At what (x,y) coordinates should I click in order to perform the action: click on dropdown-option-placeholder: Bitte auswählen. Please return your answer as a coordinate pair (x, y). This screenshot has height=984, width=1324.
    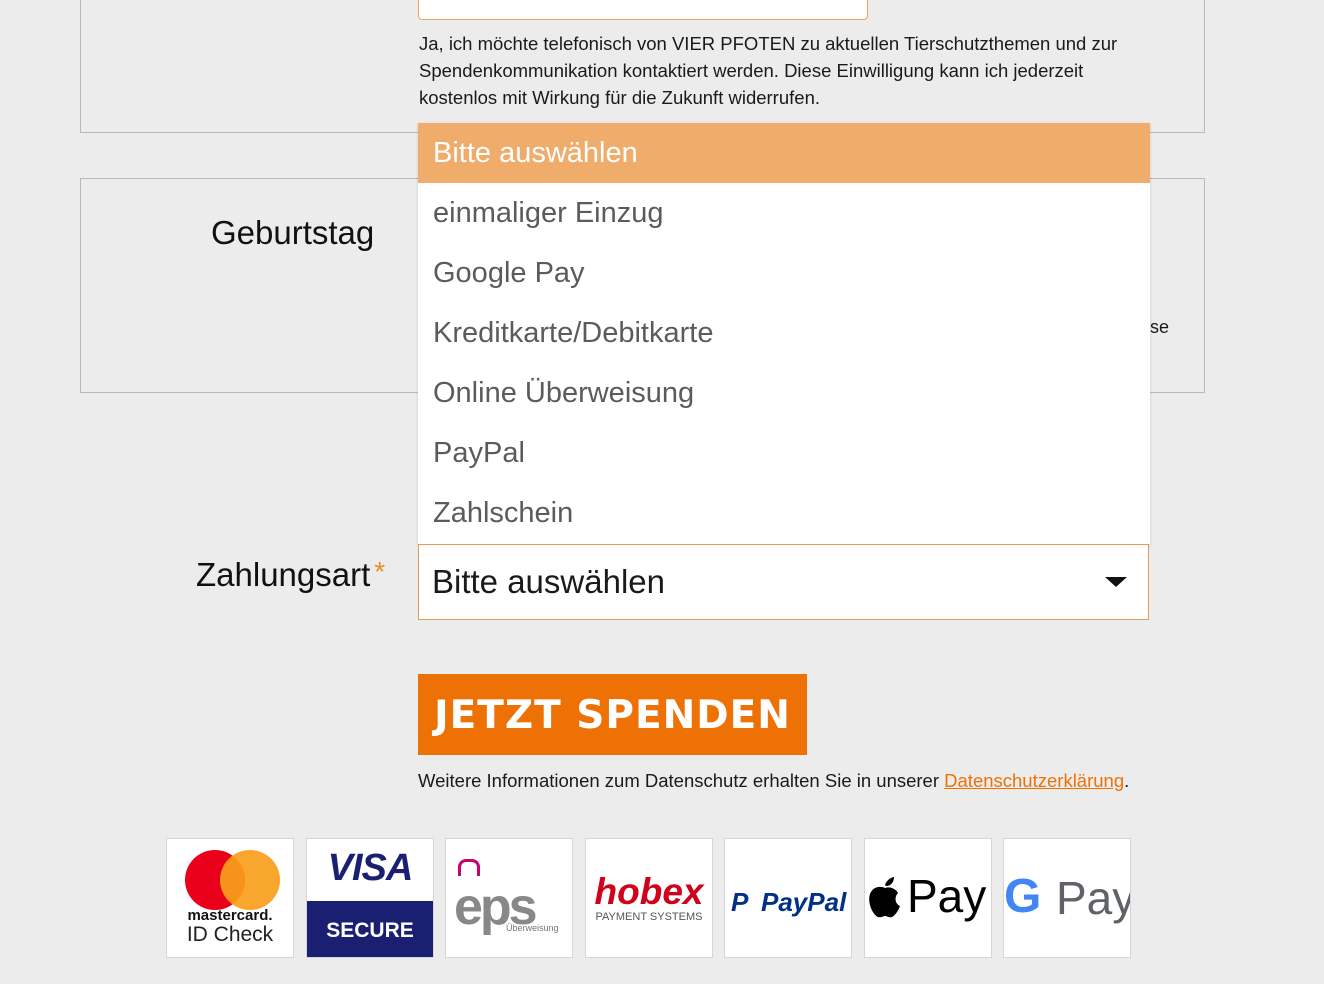
    Looking at the image, I should click on (784, 153).